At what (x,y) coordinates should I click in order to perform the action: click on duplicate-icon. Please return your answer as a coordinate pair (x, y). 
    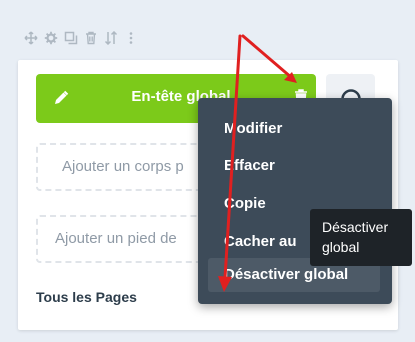
    Looking at the image, I should click on (71, 38).